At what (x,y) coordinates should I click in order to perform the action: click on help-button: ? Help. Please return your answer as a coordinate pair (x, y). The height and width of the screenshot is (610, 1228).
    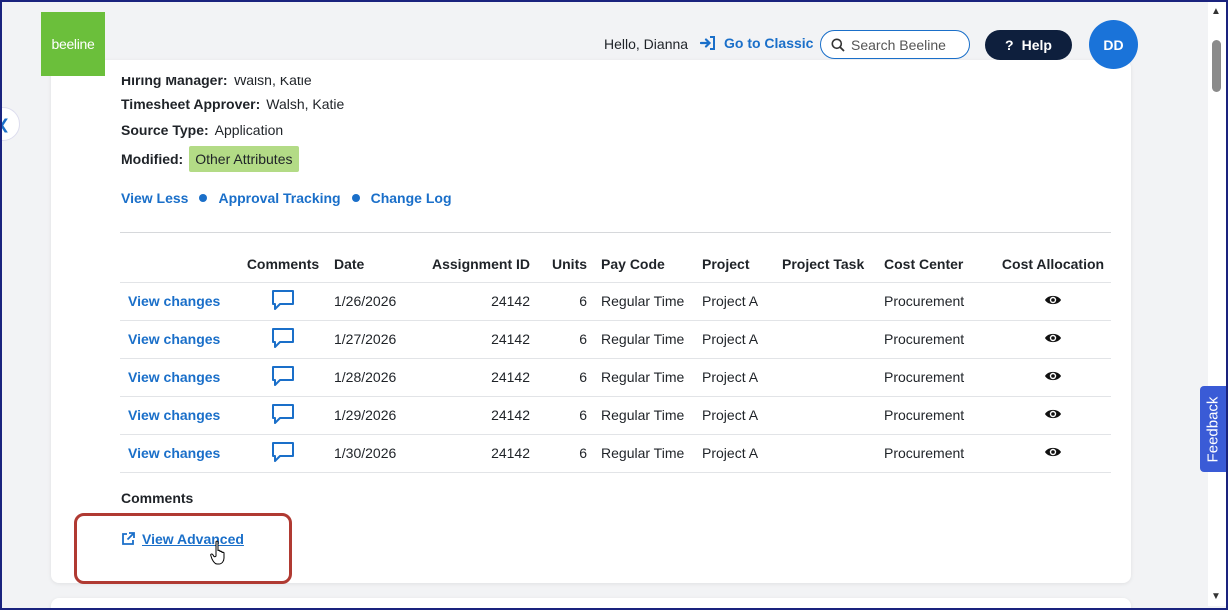
    Looking at the image, I should click on (1028, 45).